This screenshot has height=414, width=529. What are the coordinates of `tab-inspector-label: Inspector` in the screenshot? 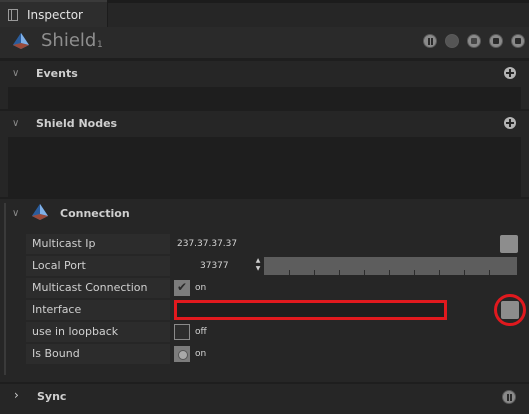 It's located at (55, 14).